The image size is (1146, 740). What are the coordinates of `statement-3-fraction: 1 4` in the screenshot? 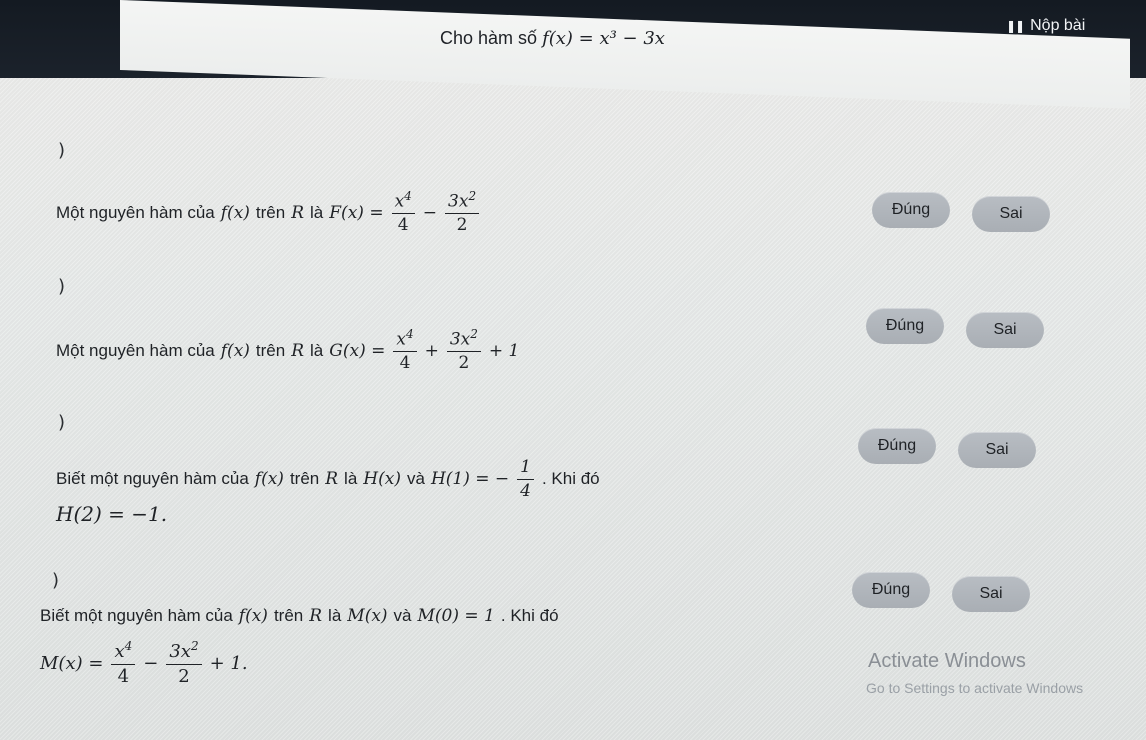 It's located at (525, 479).